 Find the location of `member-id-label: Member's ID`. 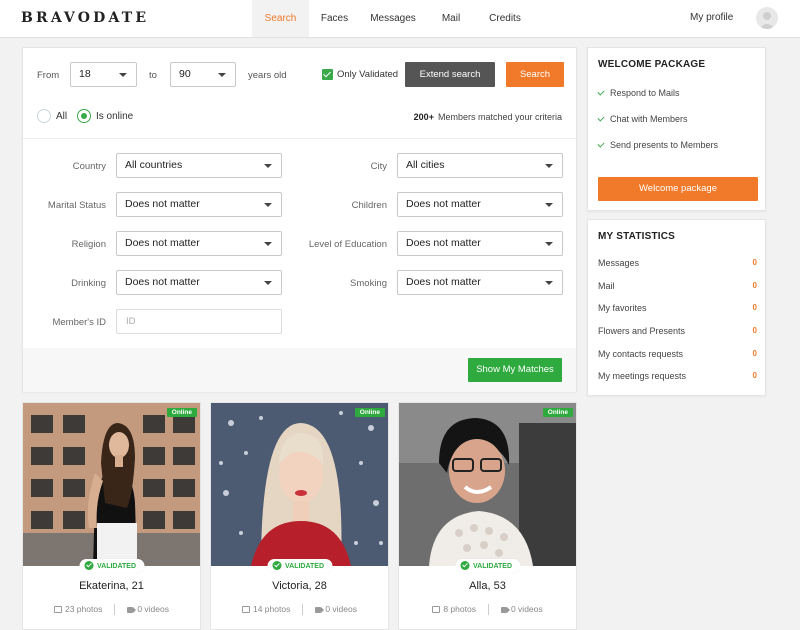

member-id-label: Member's ID is located at coordinates (79, 322).